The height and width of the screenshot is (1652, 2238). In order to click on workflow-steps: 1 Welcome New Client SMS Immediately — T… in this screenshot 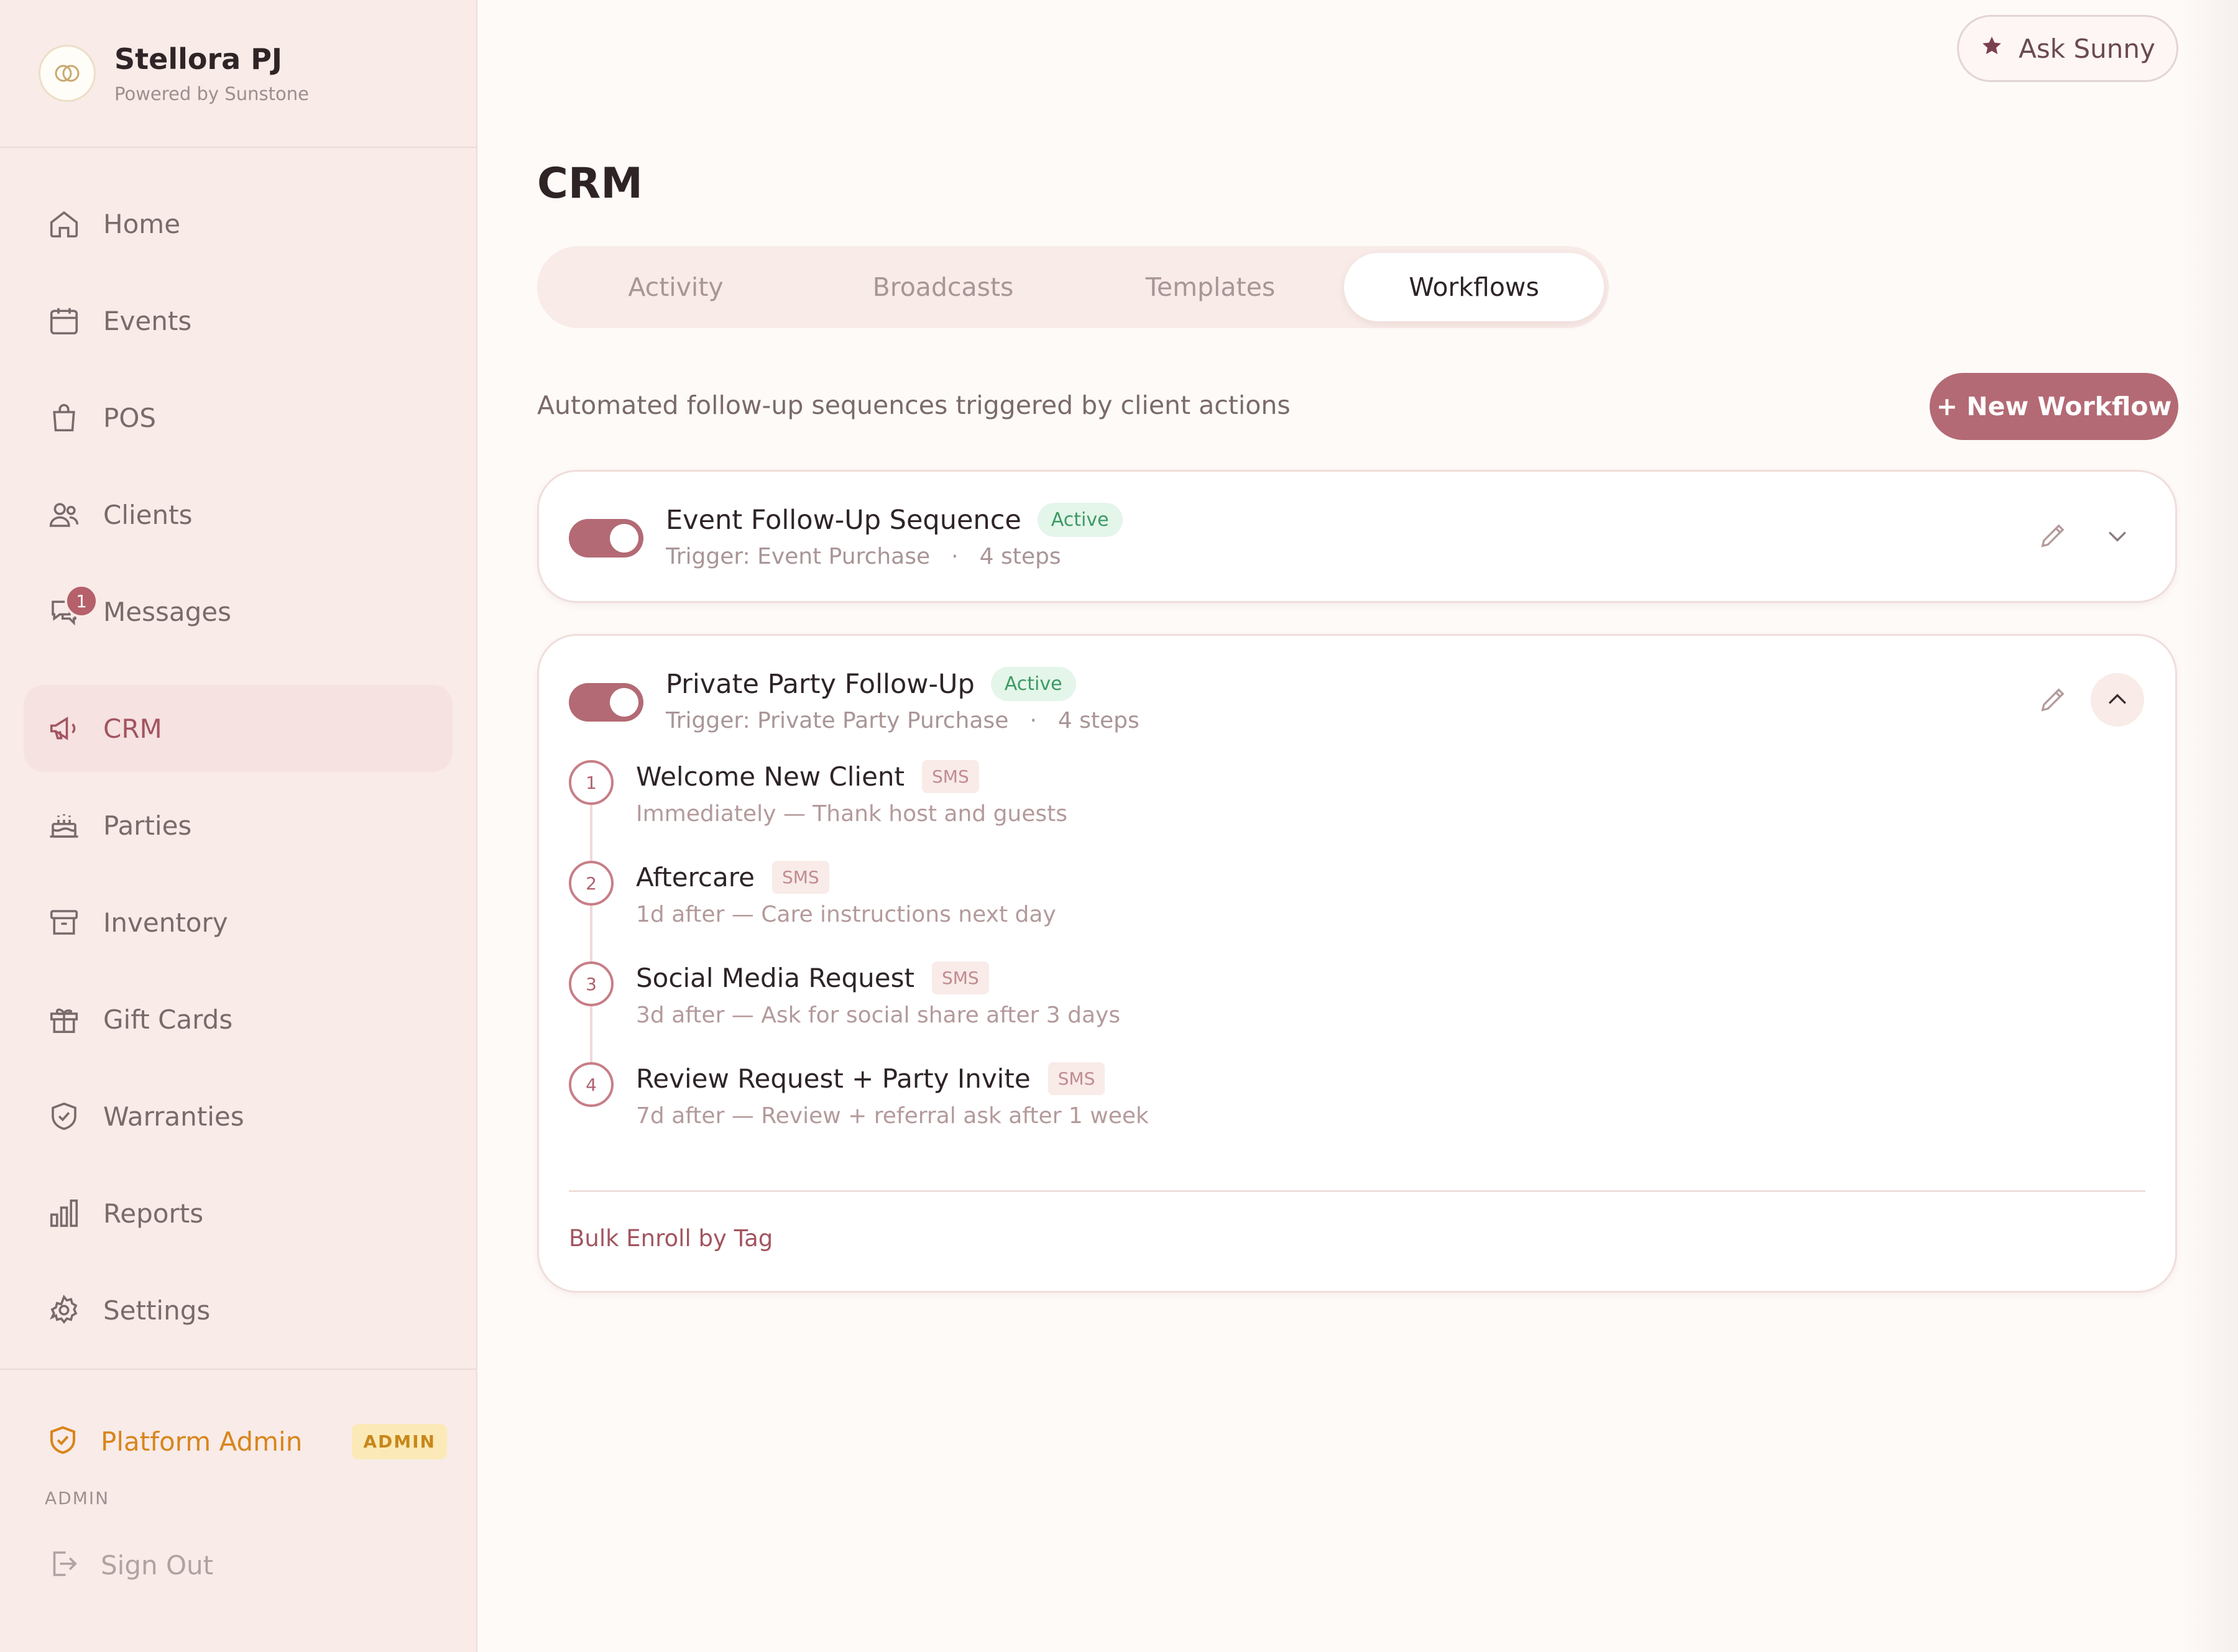, I will do `click(1035, 961)`.